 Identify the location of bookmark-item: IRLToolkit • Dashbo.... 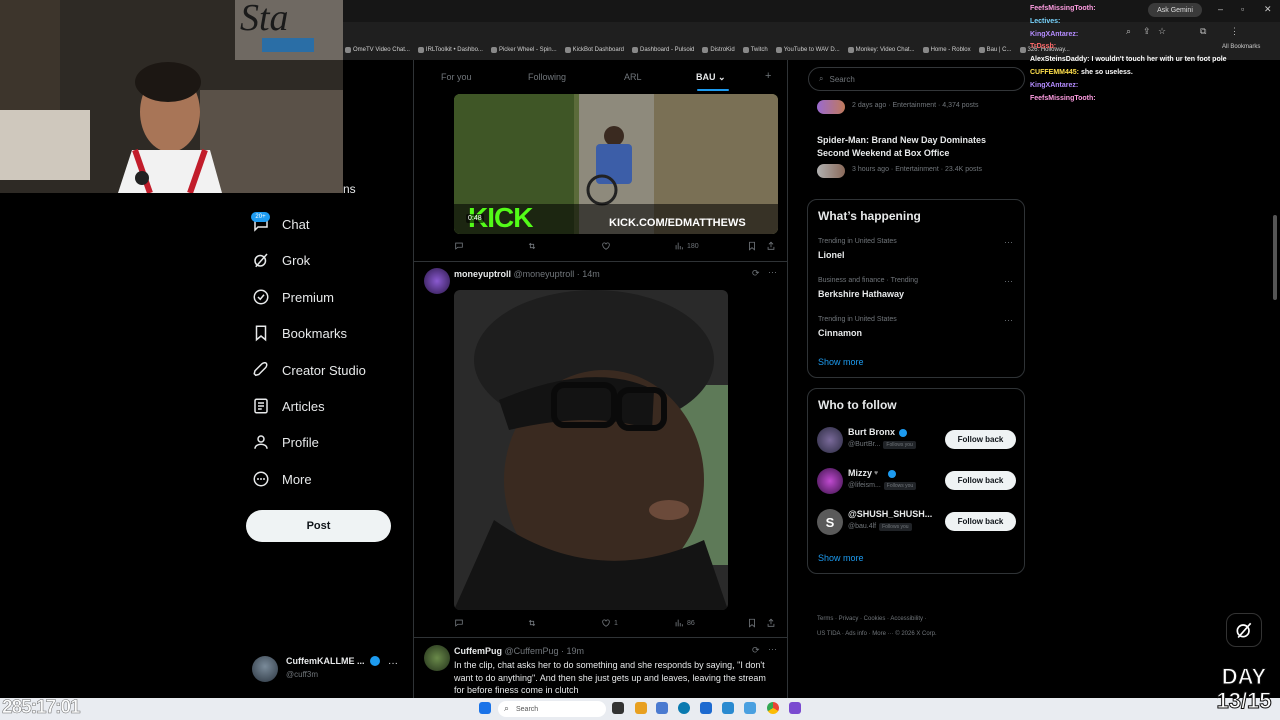
(450, 50).